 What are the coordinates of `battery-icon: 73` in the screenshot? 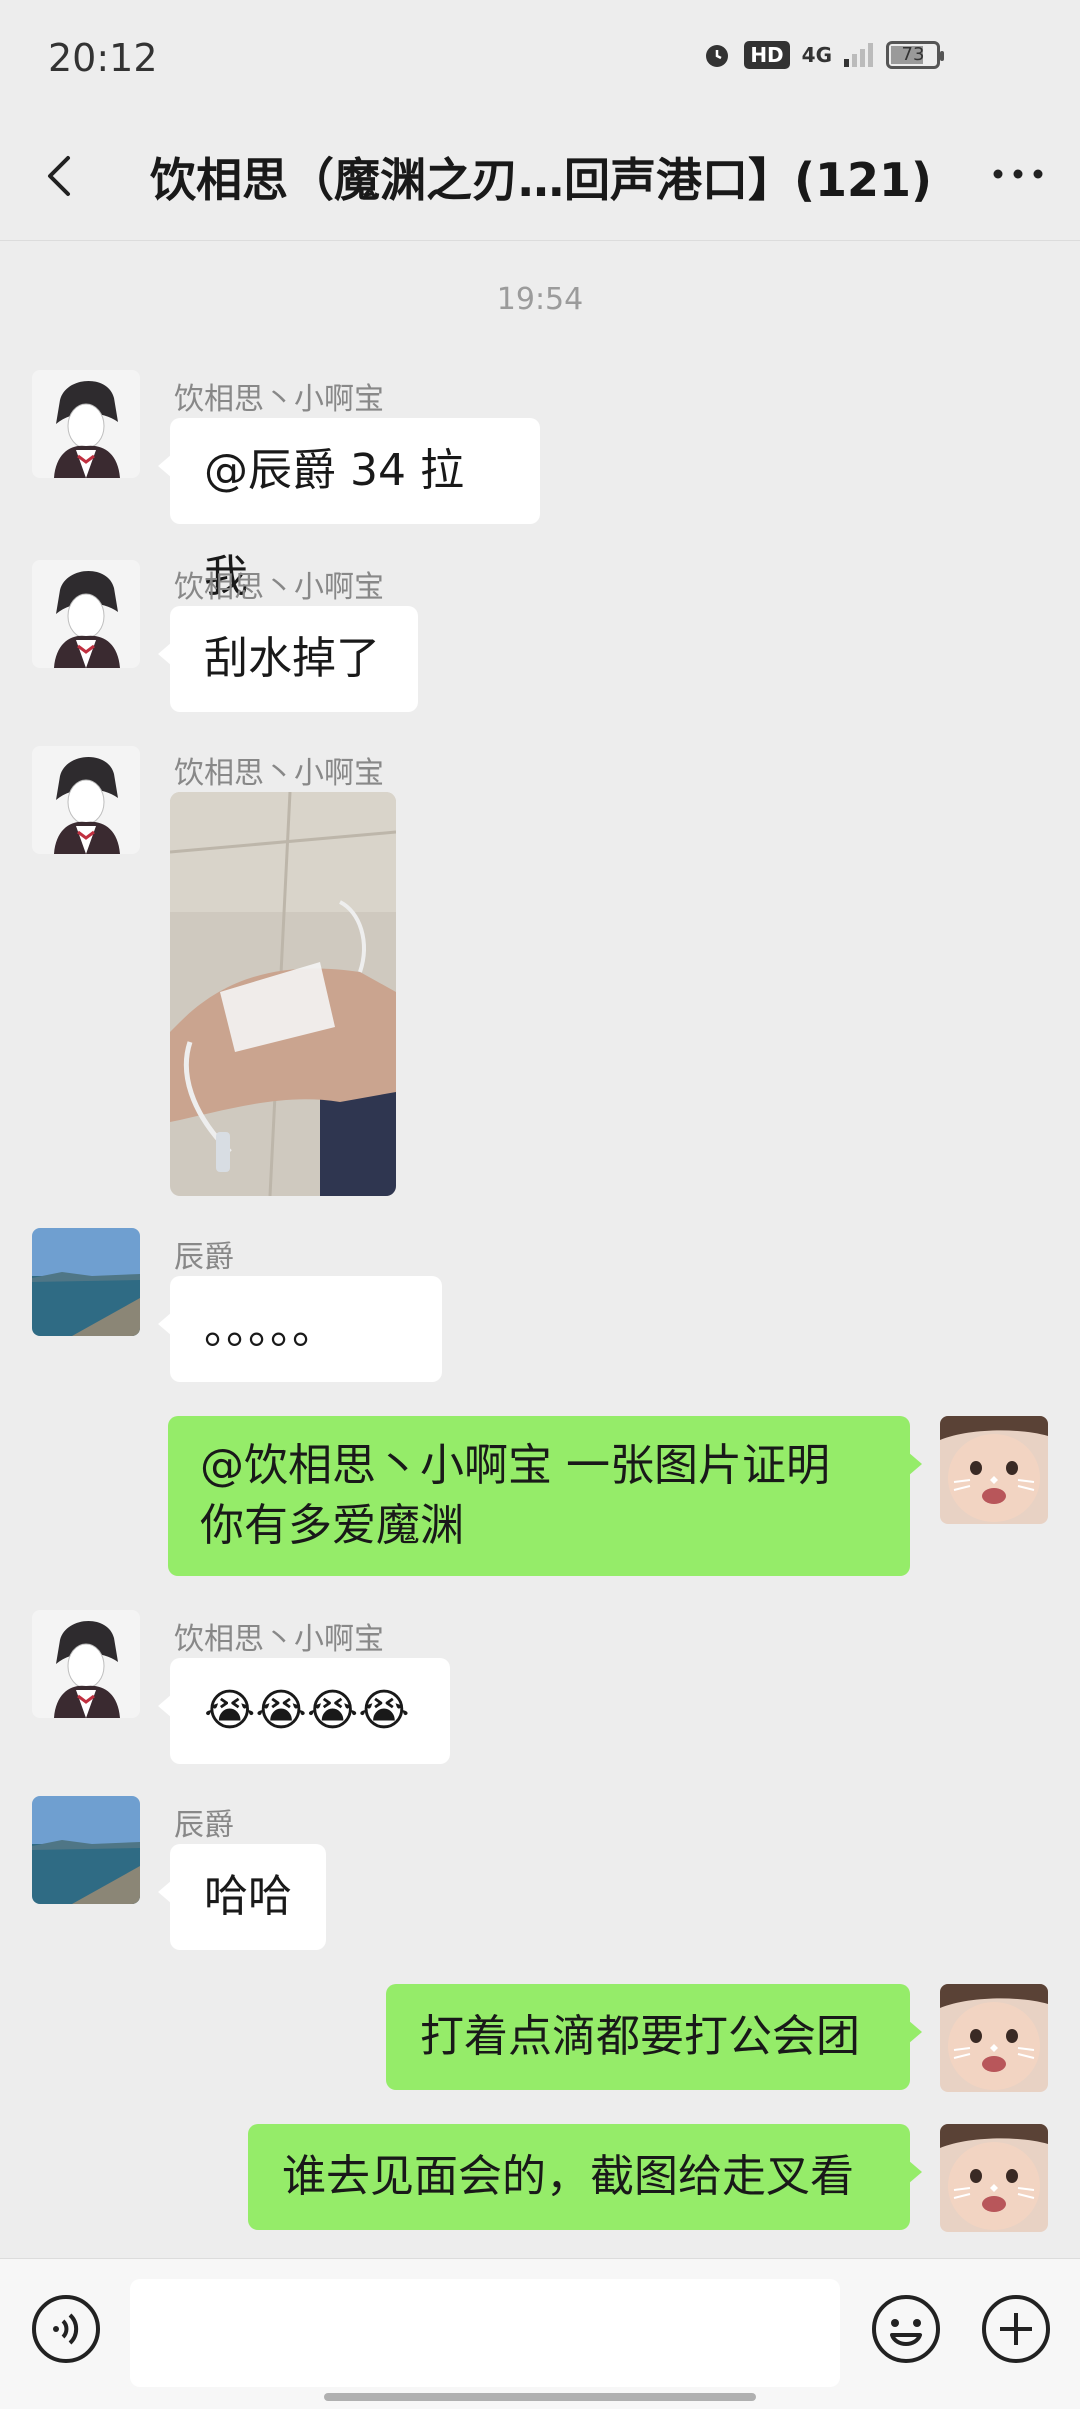 It's located at (915, 55).